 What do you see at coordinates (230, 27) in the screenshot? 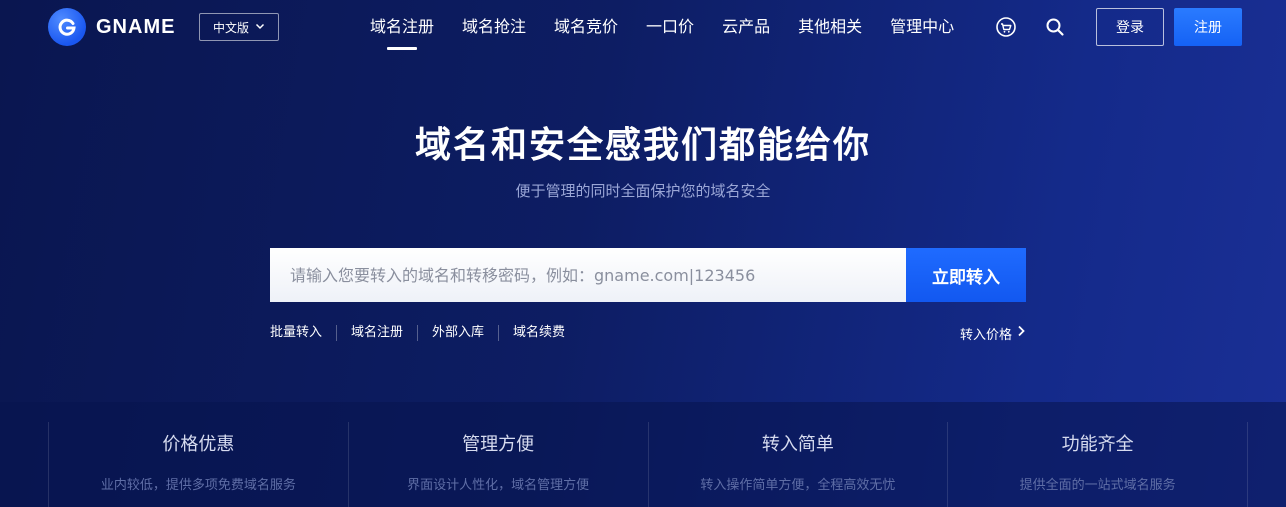
I see `language-label: 中文版` at bounding box center [230, 27].